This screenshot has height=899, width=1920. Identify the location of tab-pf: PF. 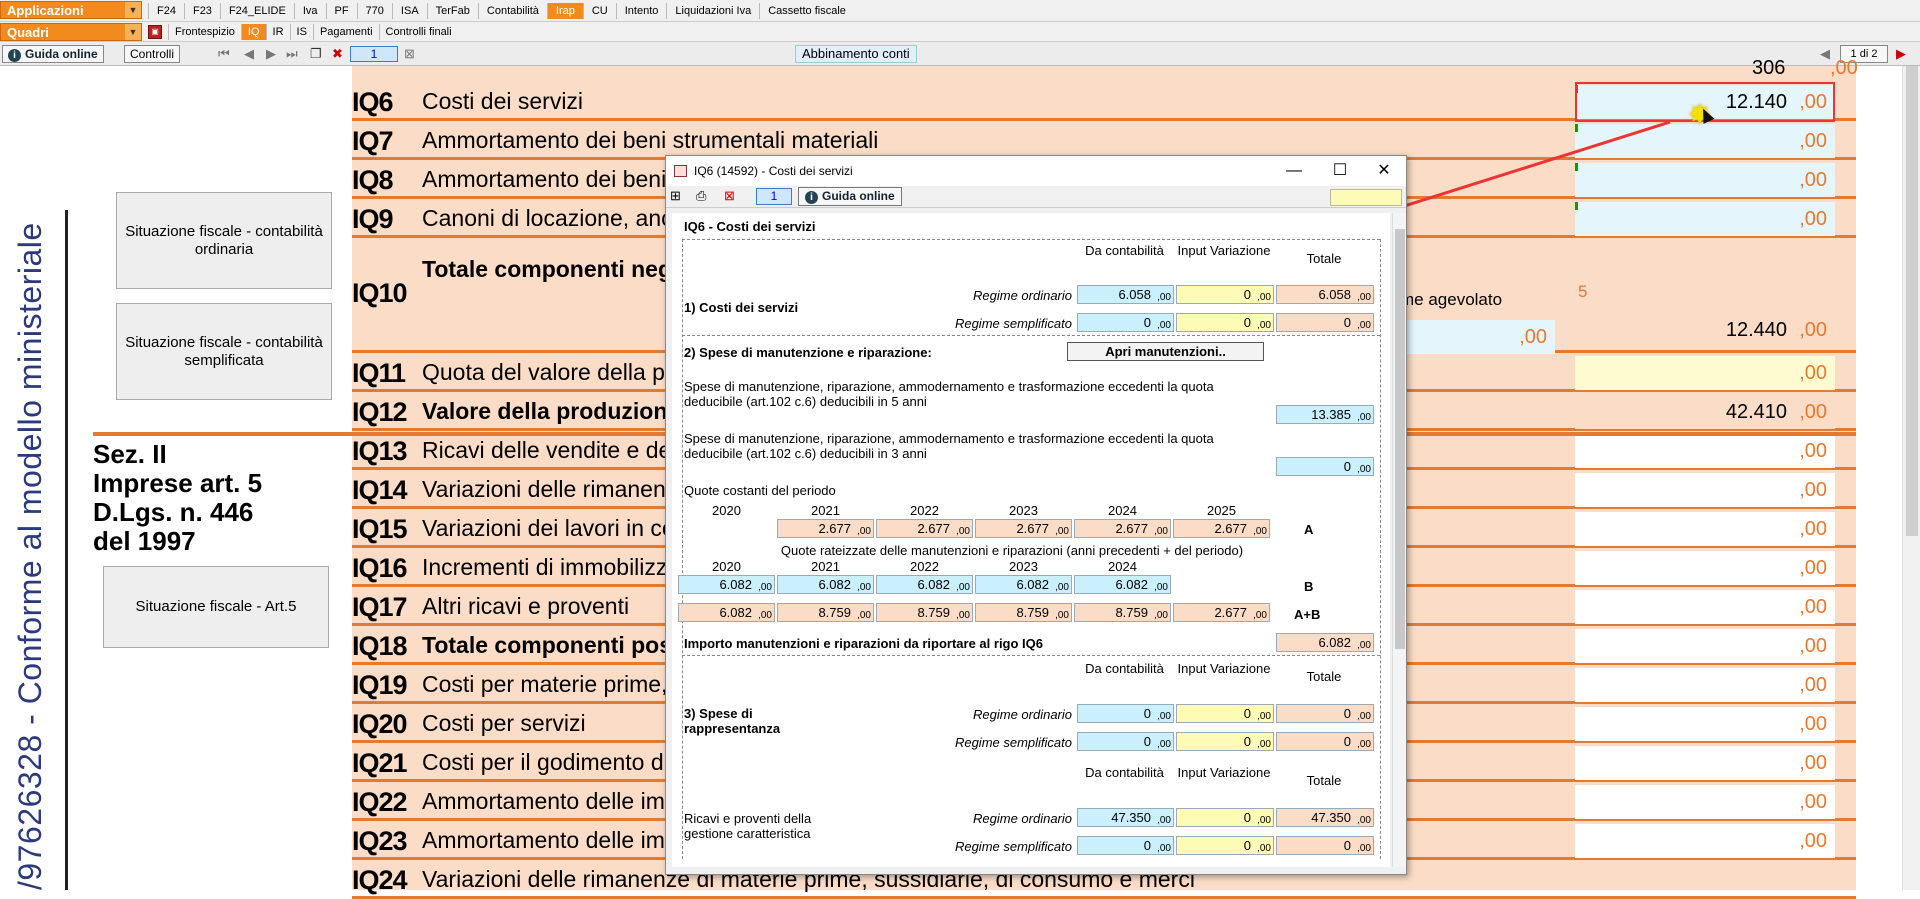
(341, 11).